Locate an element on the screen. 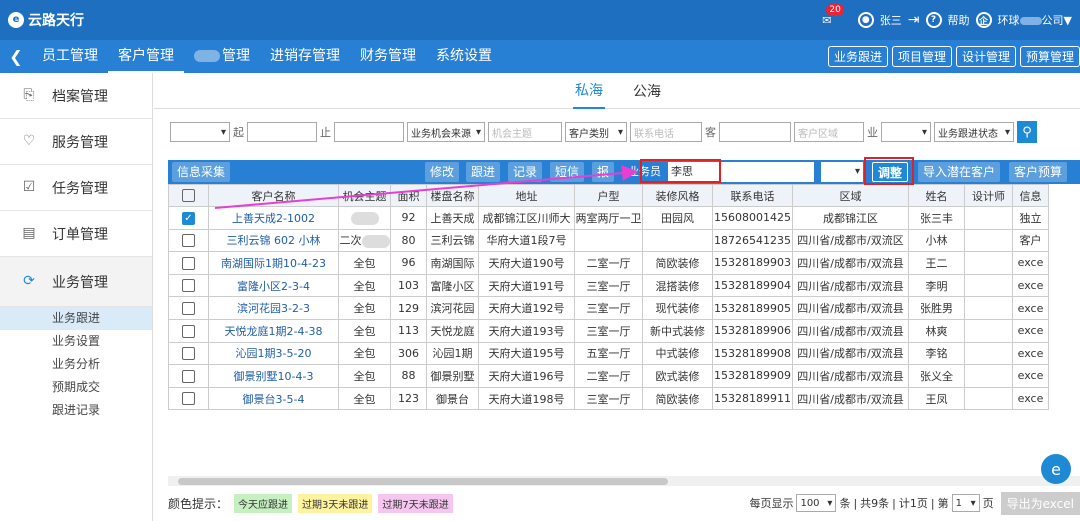 This screenshot has height=521, width=1080. row-select: ✓ is located at coordinates (188, 218).